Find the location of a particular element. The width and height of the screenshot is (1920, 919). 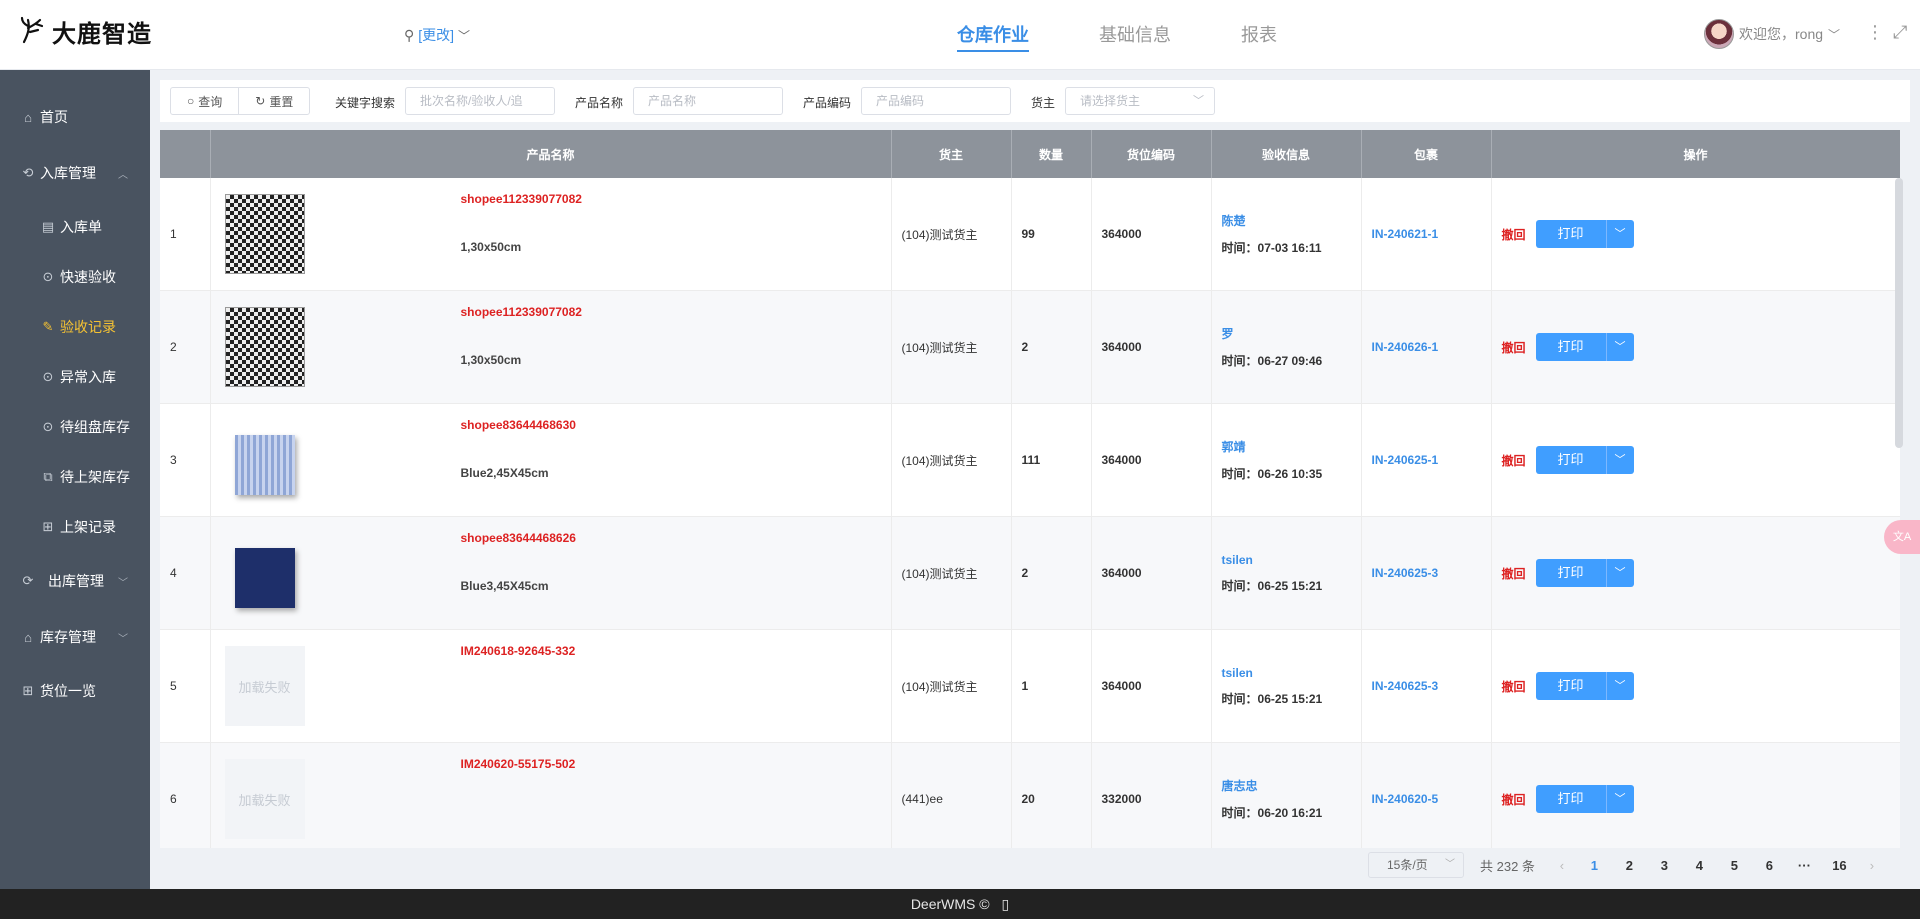

package-link: IN-240625-1 is located at coordinates (1405, 460).